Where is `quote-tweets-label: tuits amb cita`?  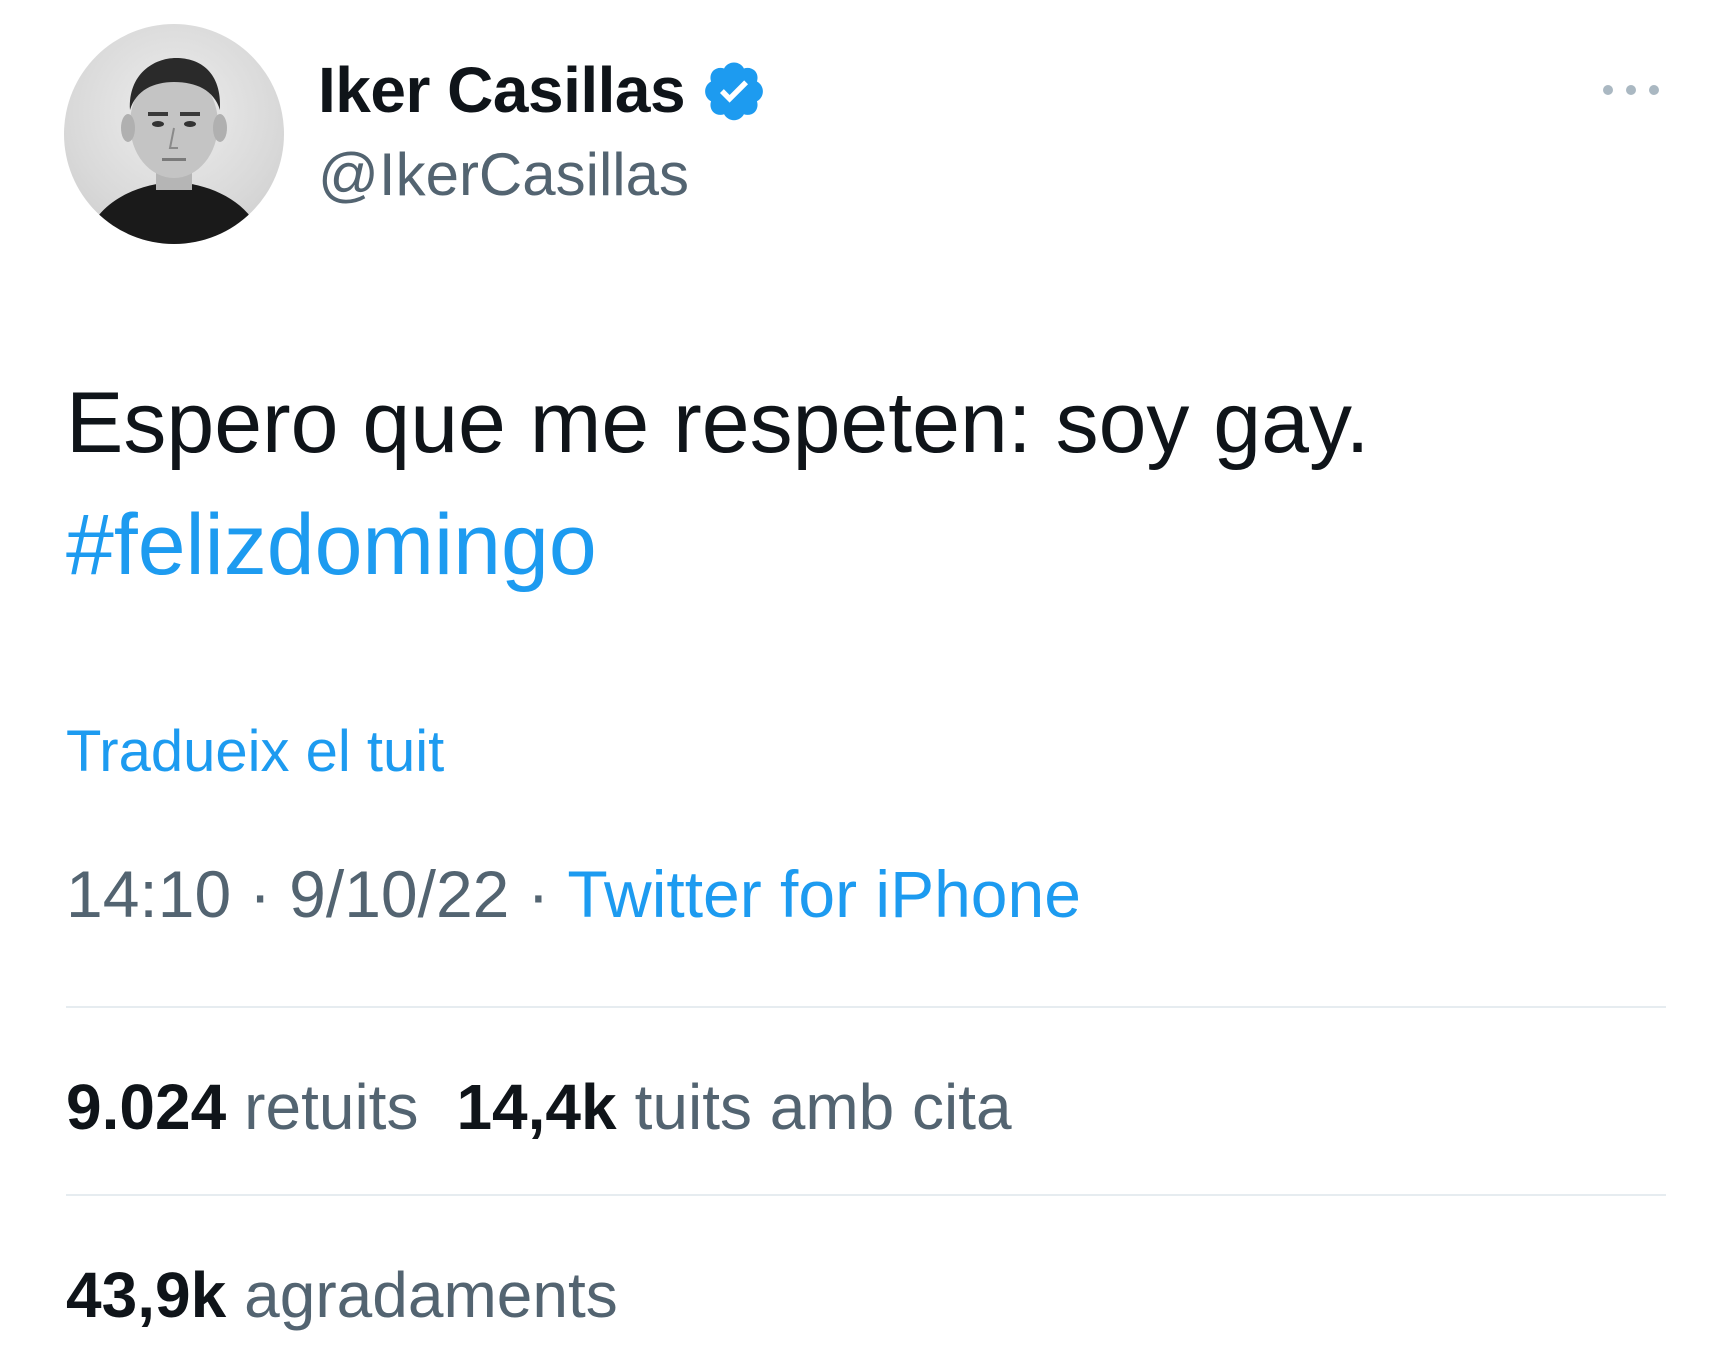
quote-tweets-label: tuits amb cita is located at coordinates (823, 1107).